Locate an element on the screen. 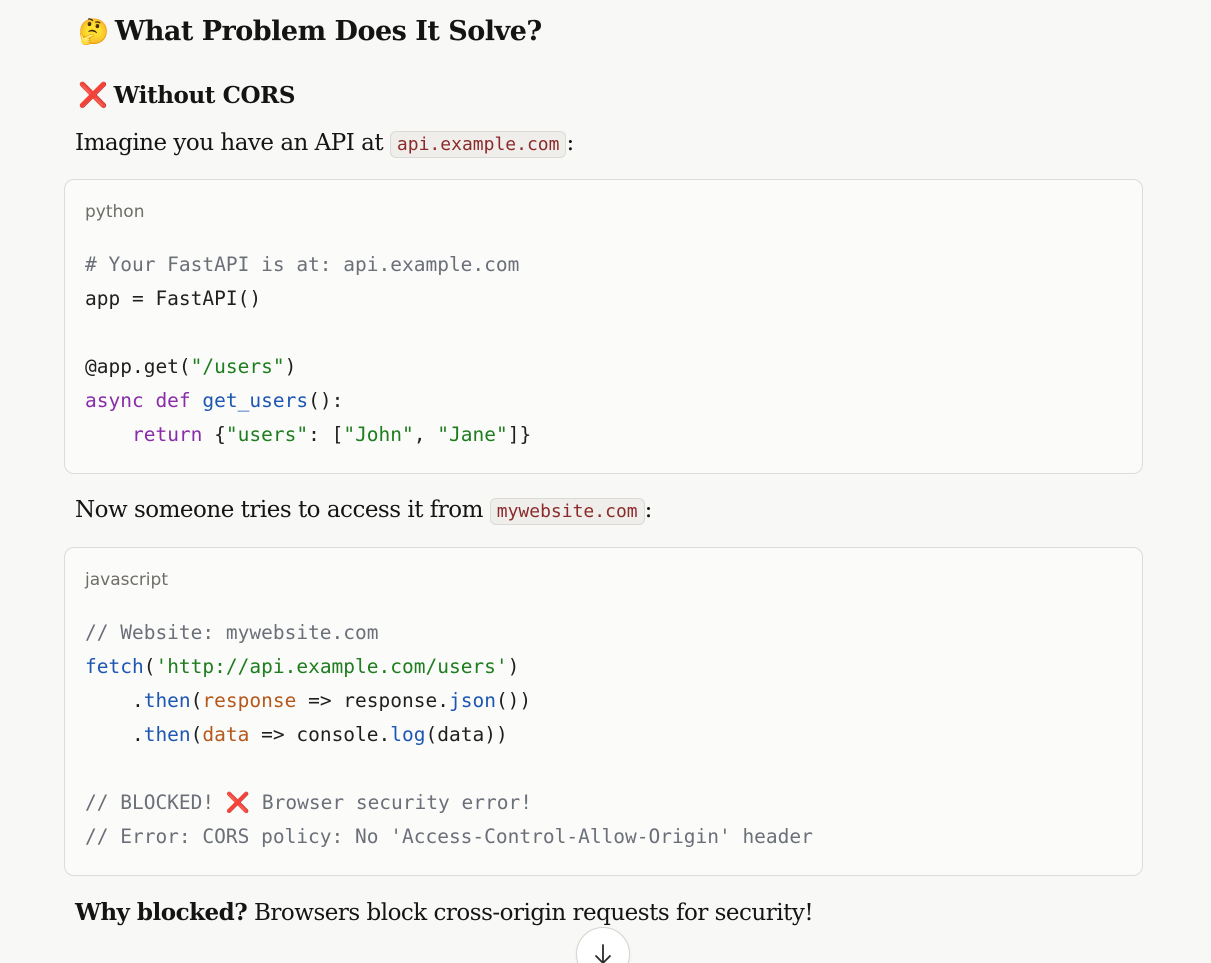 This screenshot has height=963, width=1211. thinking-face-icon: 🤔 is located at coordinates (93, 31).